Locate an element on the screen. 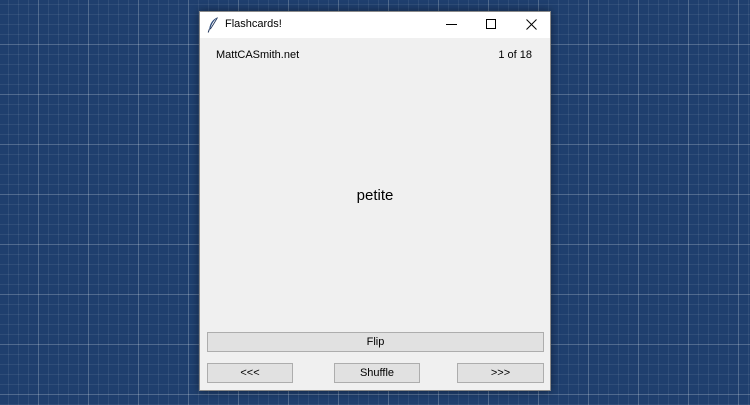 This screenshot has width=750, height=405. card-word: petite is located at coordinates (375, 195).